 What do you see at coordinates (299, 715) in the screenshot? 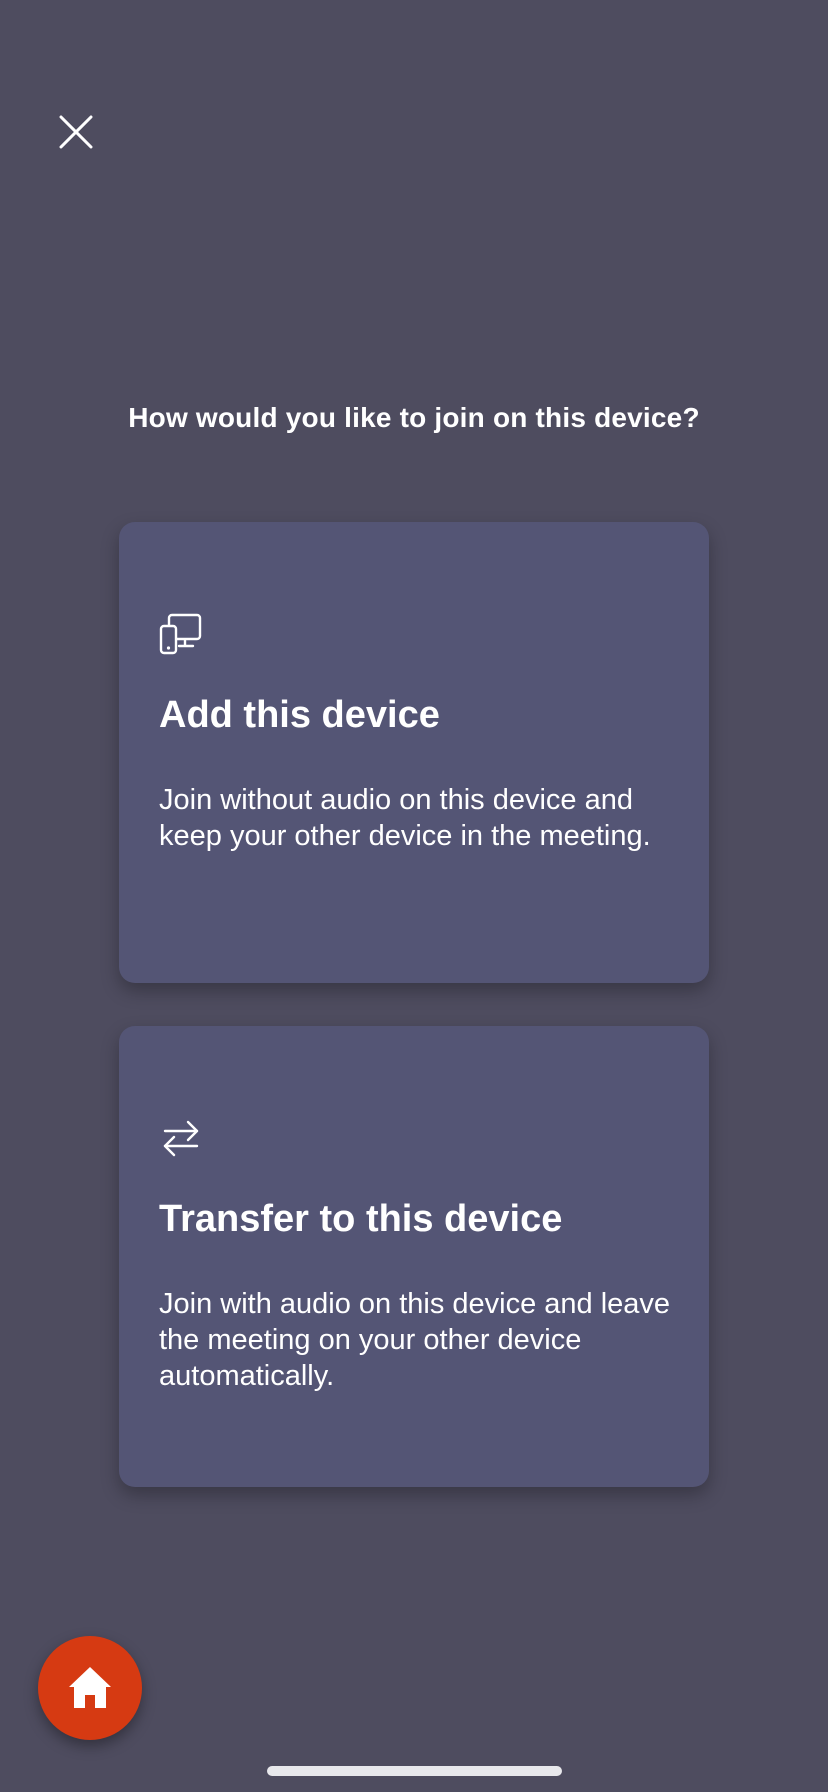
I see `option-title: Add this device` at bounding box center [299, 715].